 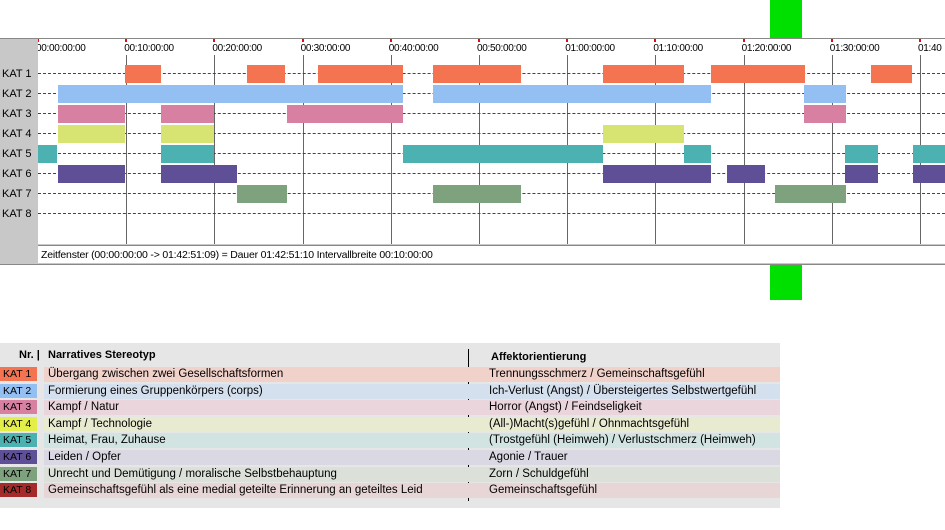 I want to click on time-tick-label: 01:10:00:00, so click(x=678, y=48).